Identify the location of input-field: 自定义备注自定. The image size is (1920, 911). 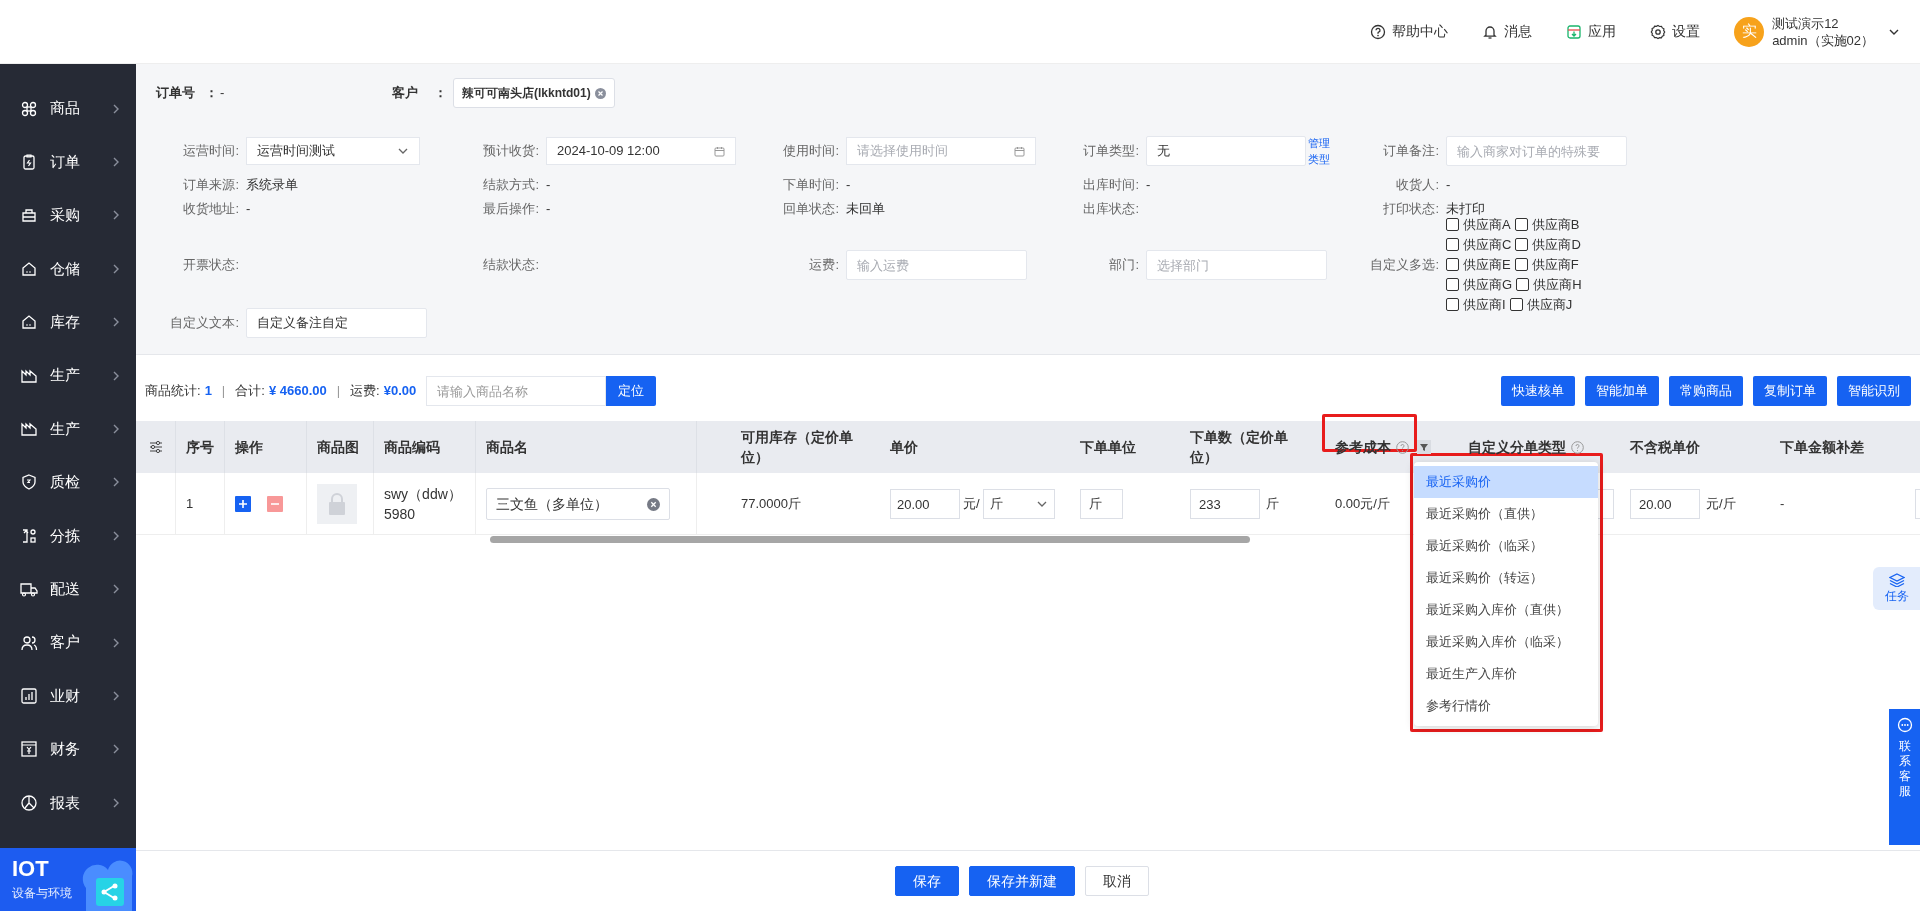
(336, 323).